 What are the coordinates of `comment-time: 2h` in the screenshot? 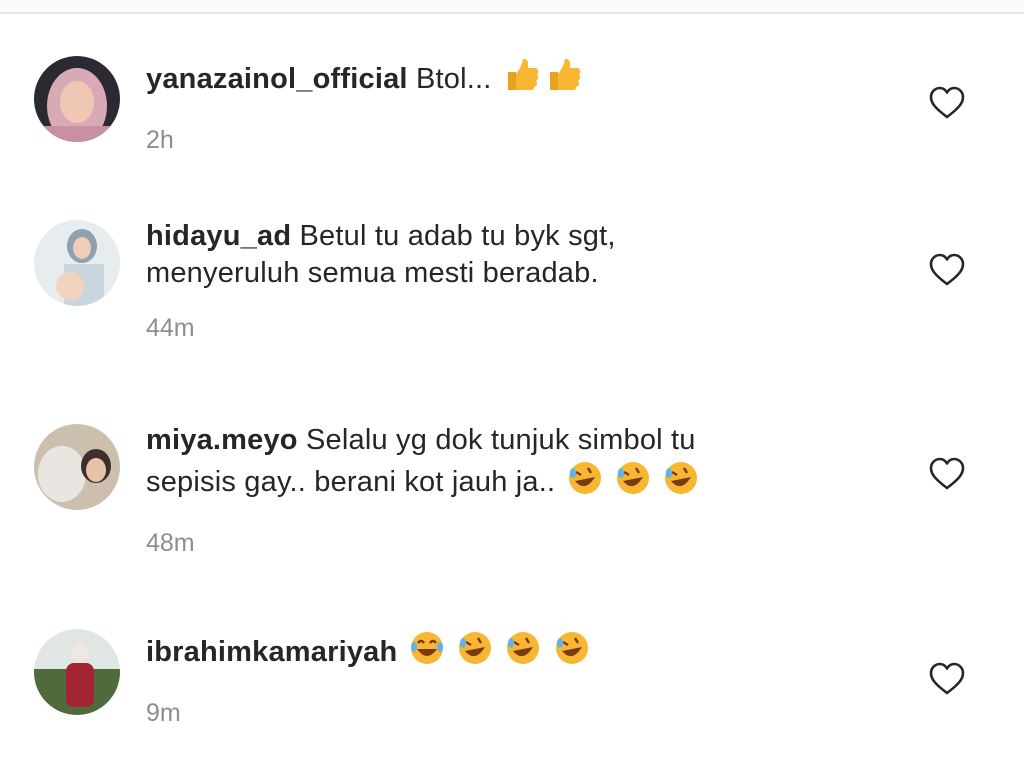 It's located at (160, 140).